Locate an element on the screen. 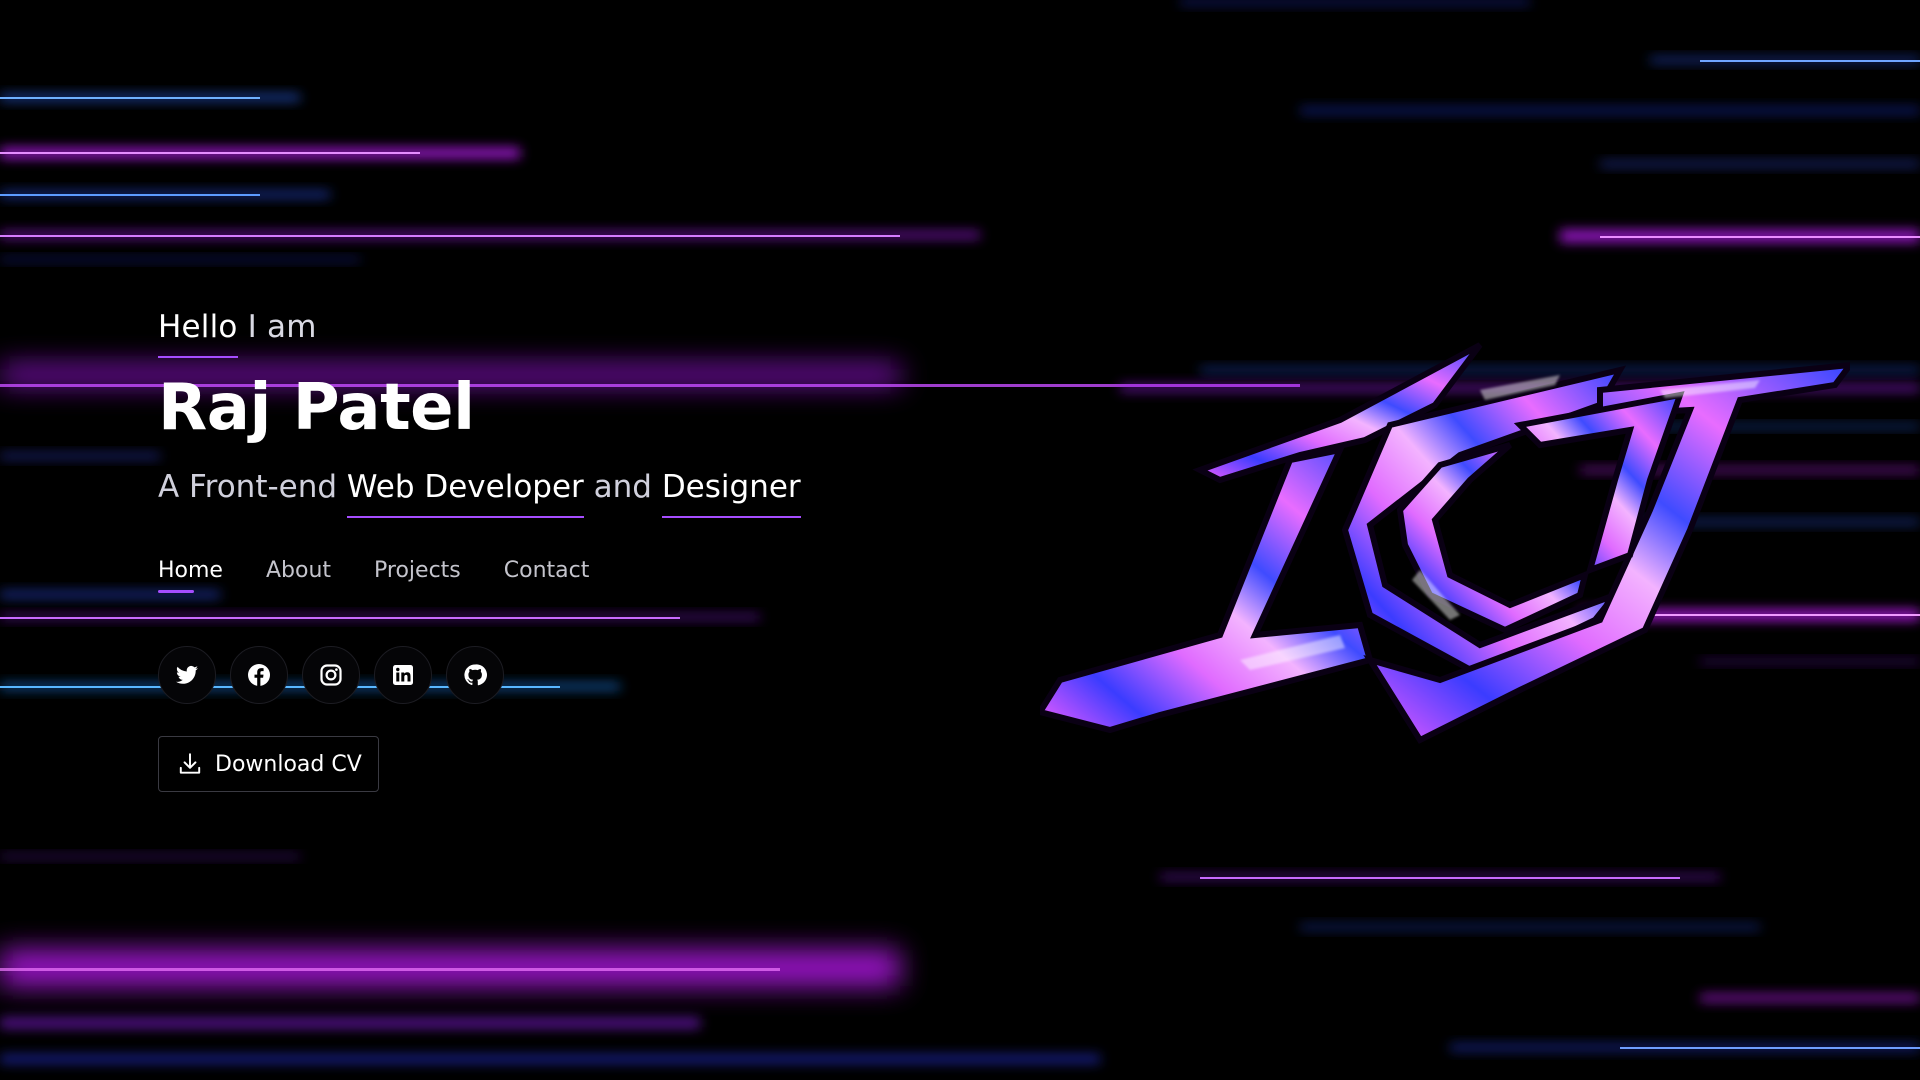  tagline-role-web-developer: Web Developer is located at coordinates (465, 491).